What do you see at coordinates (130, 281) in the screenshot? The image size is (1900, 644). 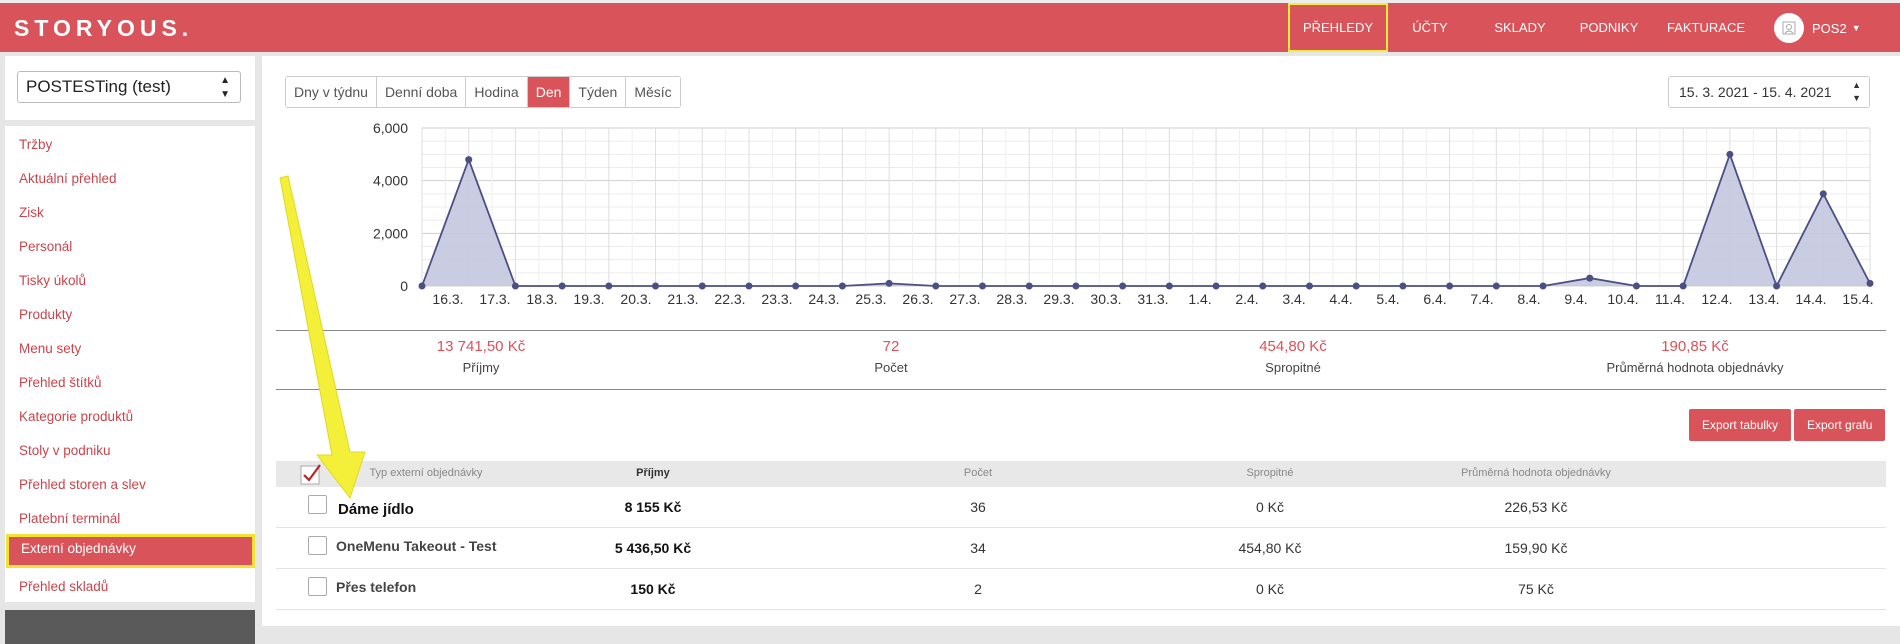 I see `sidebar-item-tisky-ukolu: Tisky úkolů` at bounding box center [130, 281].